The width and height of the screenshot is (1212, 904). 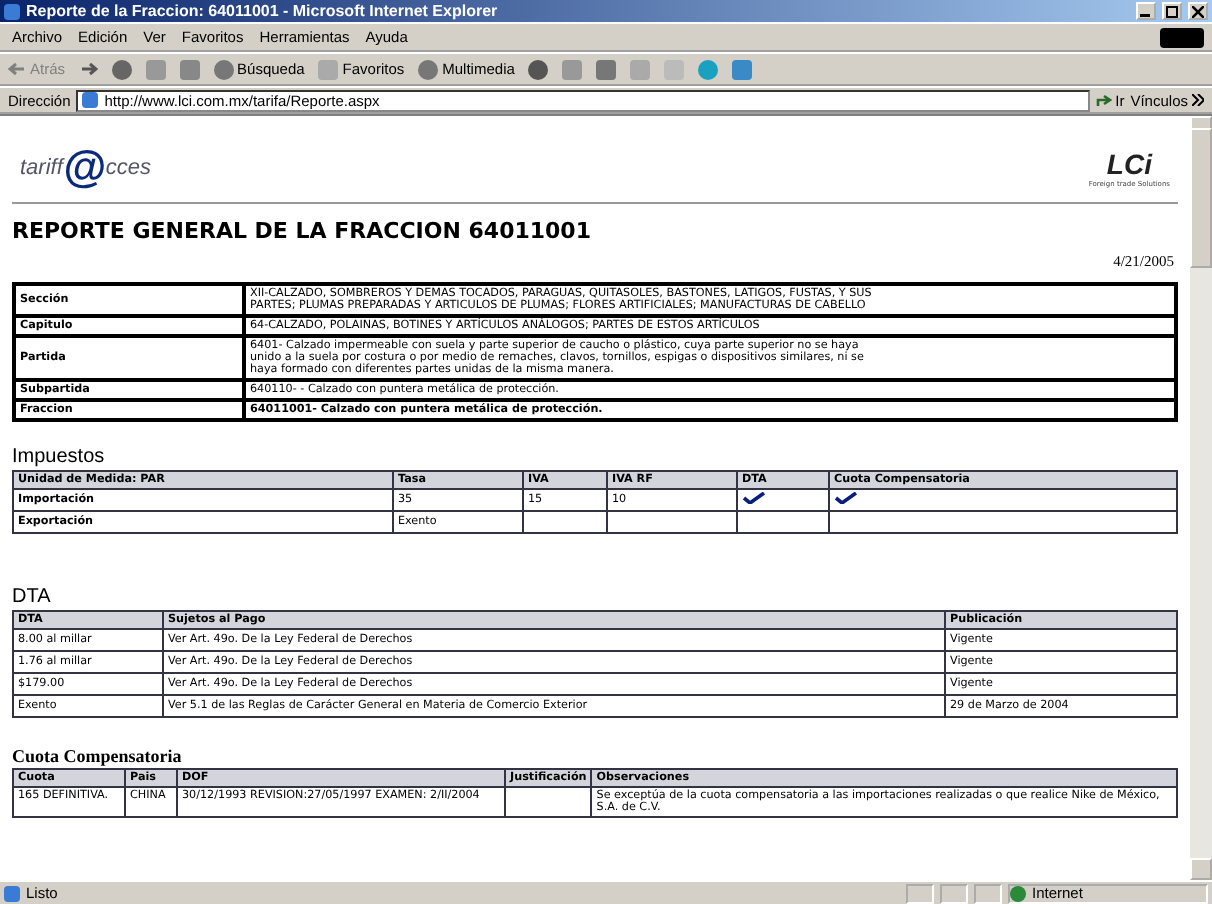 What do you see at coordinates (1201, 498) in the screenshot?
I see `scrollbar` at bounding box center [1201, 498].